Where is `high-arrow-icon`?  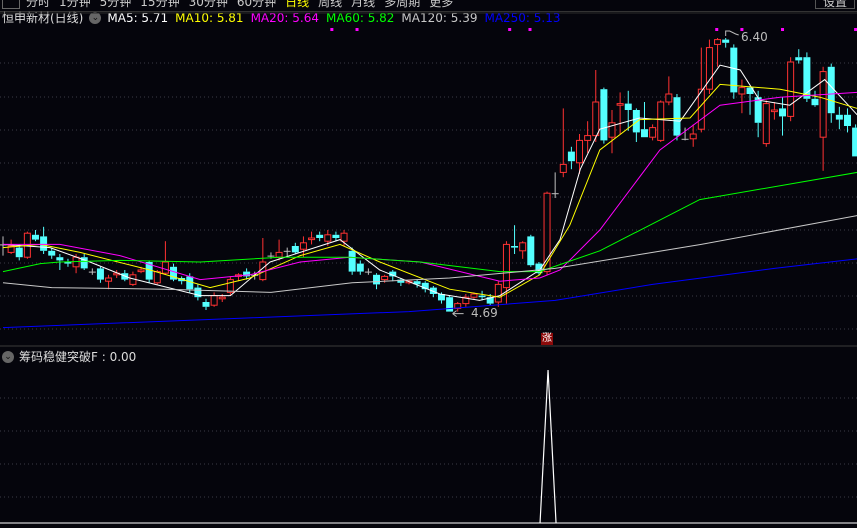
high-arrow-icon is located at coordinates (732, 33).